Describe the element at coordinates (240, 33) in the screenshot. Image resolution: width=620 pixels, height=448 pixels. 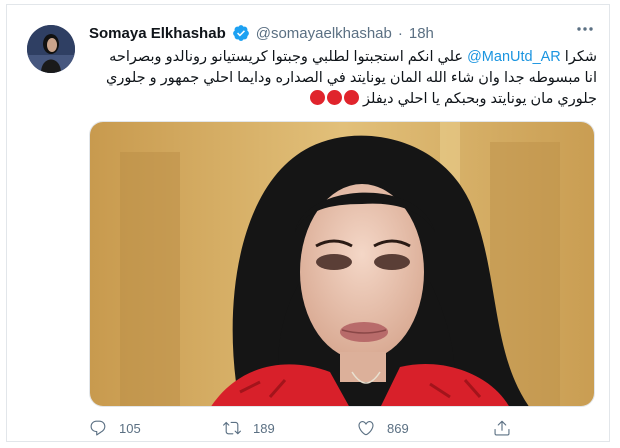
I see `verified-badge-icon` at that location.